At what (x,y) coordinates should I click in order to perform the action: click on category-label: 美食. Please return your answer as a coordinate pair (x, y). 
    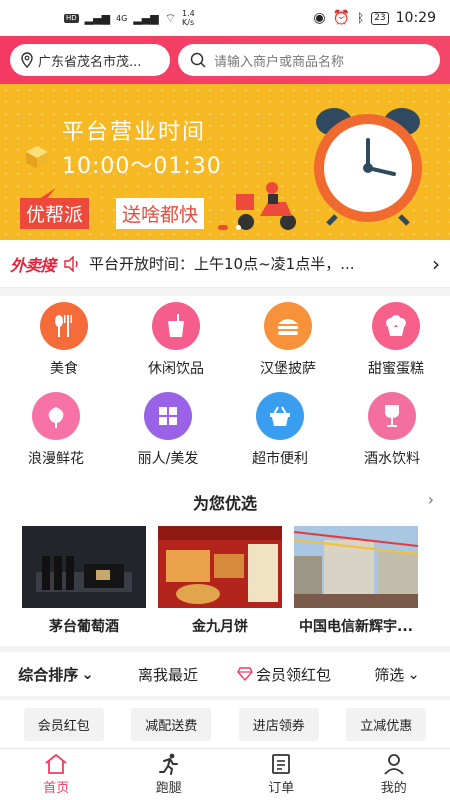
    Looking at the image, I should click on (64, 369).